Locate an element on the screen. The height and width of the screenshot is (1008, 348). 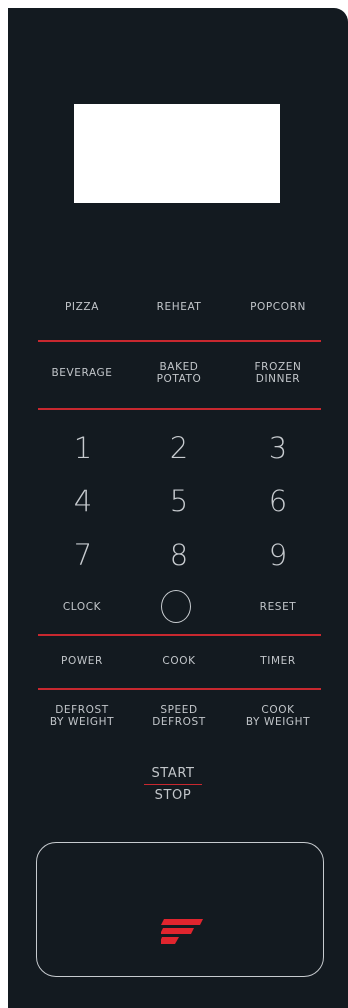
frozen-dinner-label-line2: DINNER is located at coordinates (278, 379).